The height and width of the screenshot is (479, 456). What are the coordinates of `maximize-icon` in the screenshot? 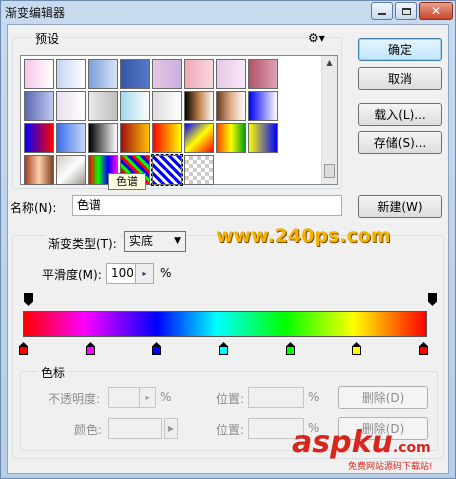 It's located at (406, 11).